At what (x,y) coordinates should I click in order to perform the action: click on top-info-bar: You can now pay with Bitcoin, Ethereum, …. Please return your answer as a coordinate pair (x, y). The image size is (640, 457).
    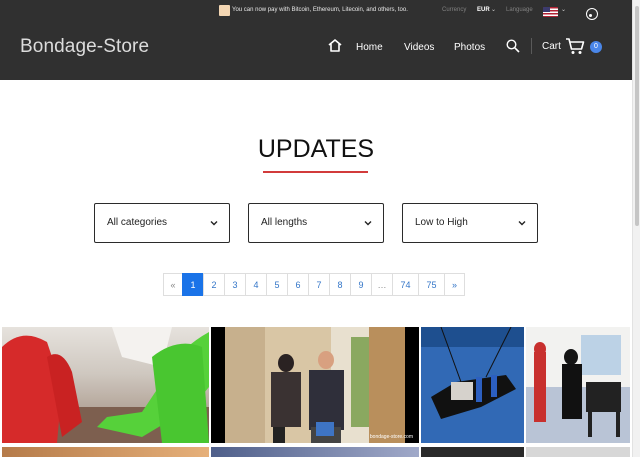
    Looking at the image, I should click on (316, 12).